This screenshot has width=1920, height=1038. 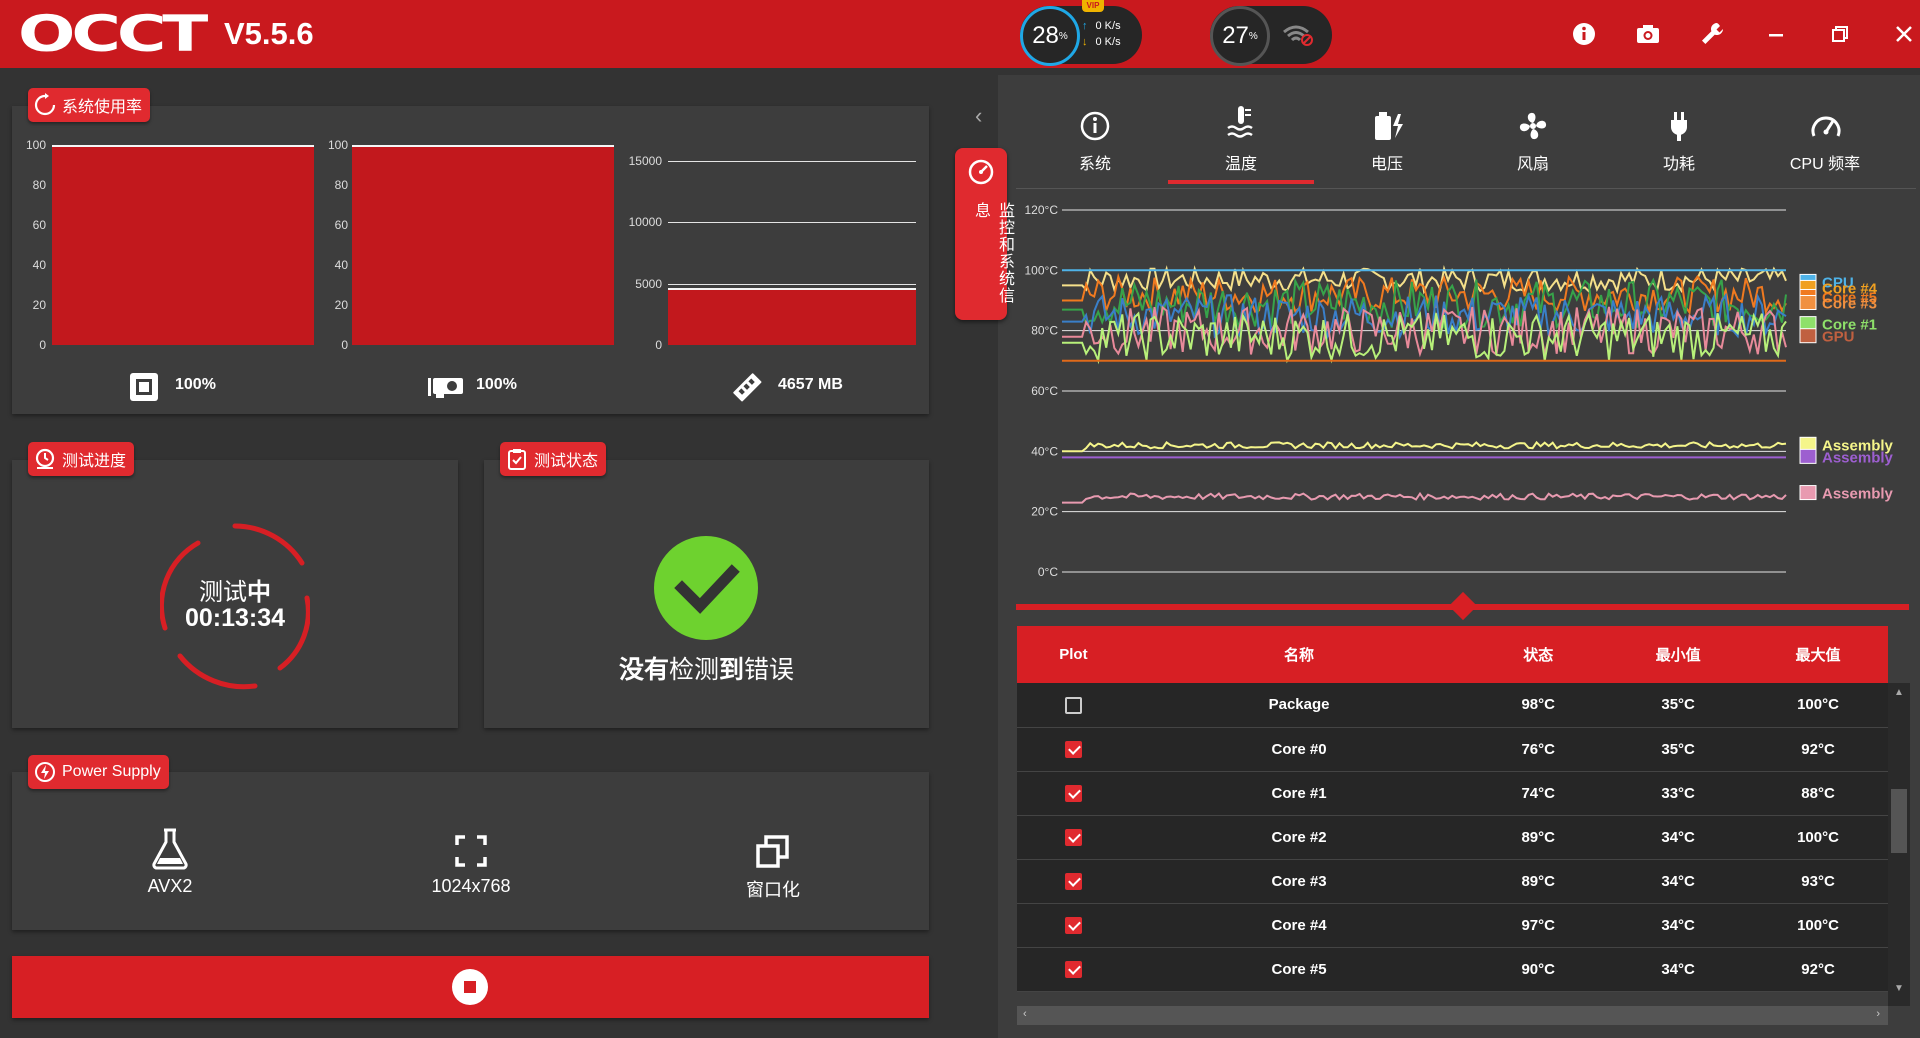 I want to click on wifi-disconnected-icon, so click(x=1298, y=35).